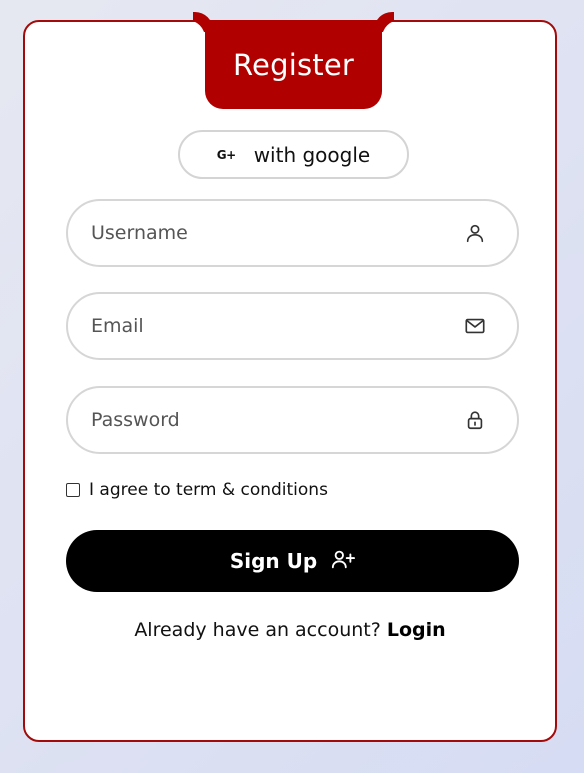  What do you see at coordinates (416, 630) in the screenshot?
I see `login-link: Login` at bounding box center [416, 630].